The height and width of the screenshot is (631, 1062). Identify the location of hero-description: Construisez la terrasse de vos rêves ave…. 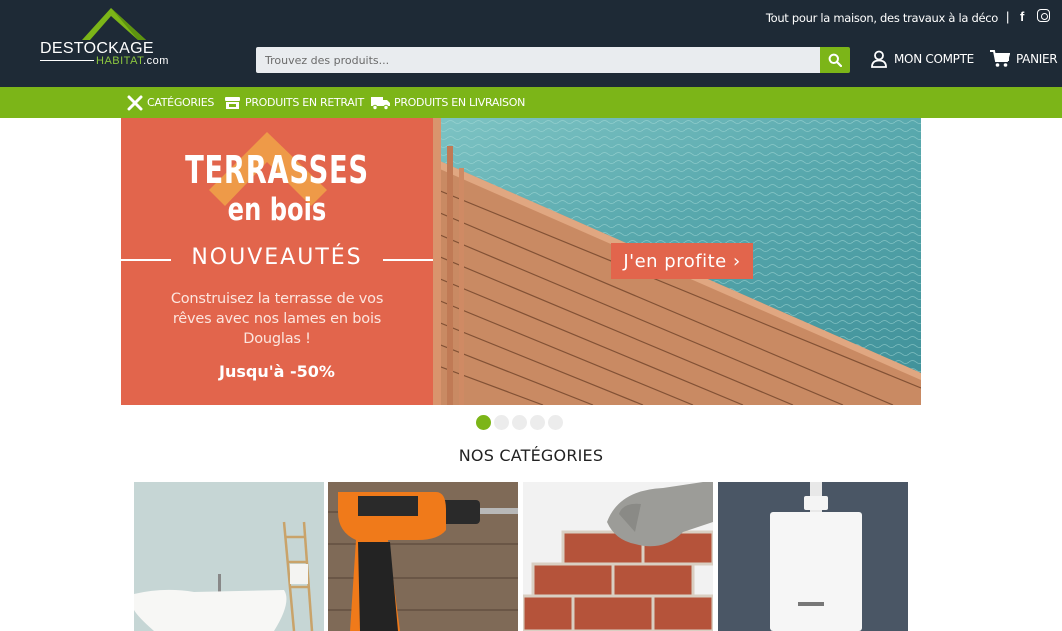
(277, 319).